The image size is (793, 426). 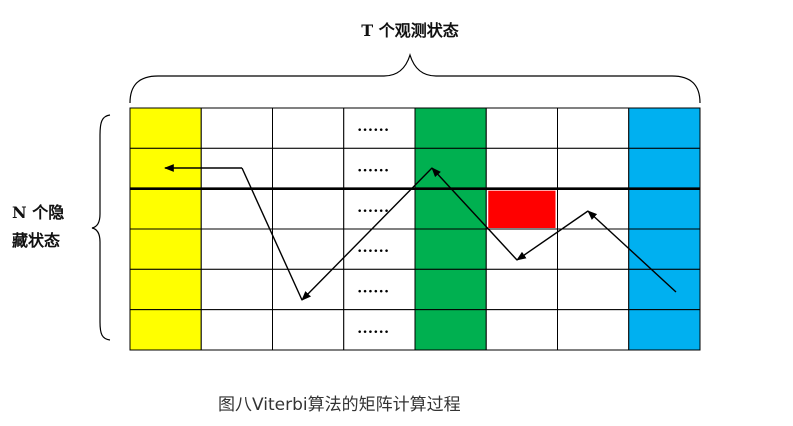 I want to click on left-label-line2: 藏状态, so click(x=36, y=240).